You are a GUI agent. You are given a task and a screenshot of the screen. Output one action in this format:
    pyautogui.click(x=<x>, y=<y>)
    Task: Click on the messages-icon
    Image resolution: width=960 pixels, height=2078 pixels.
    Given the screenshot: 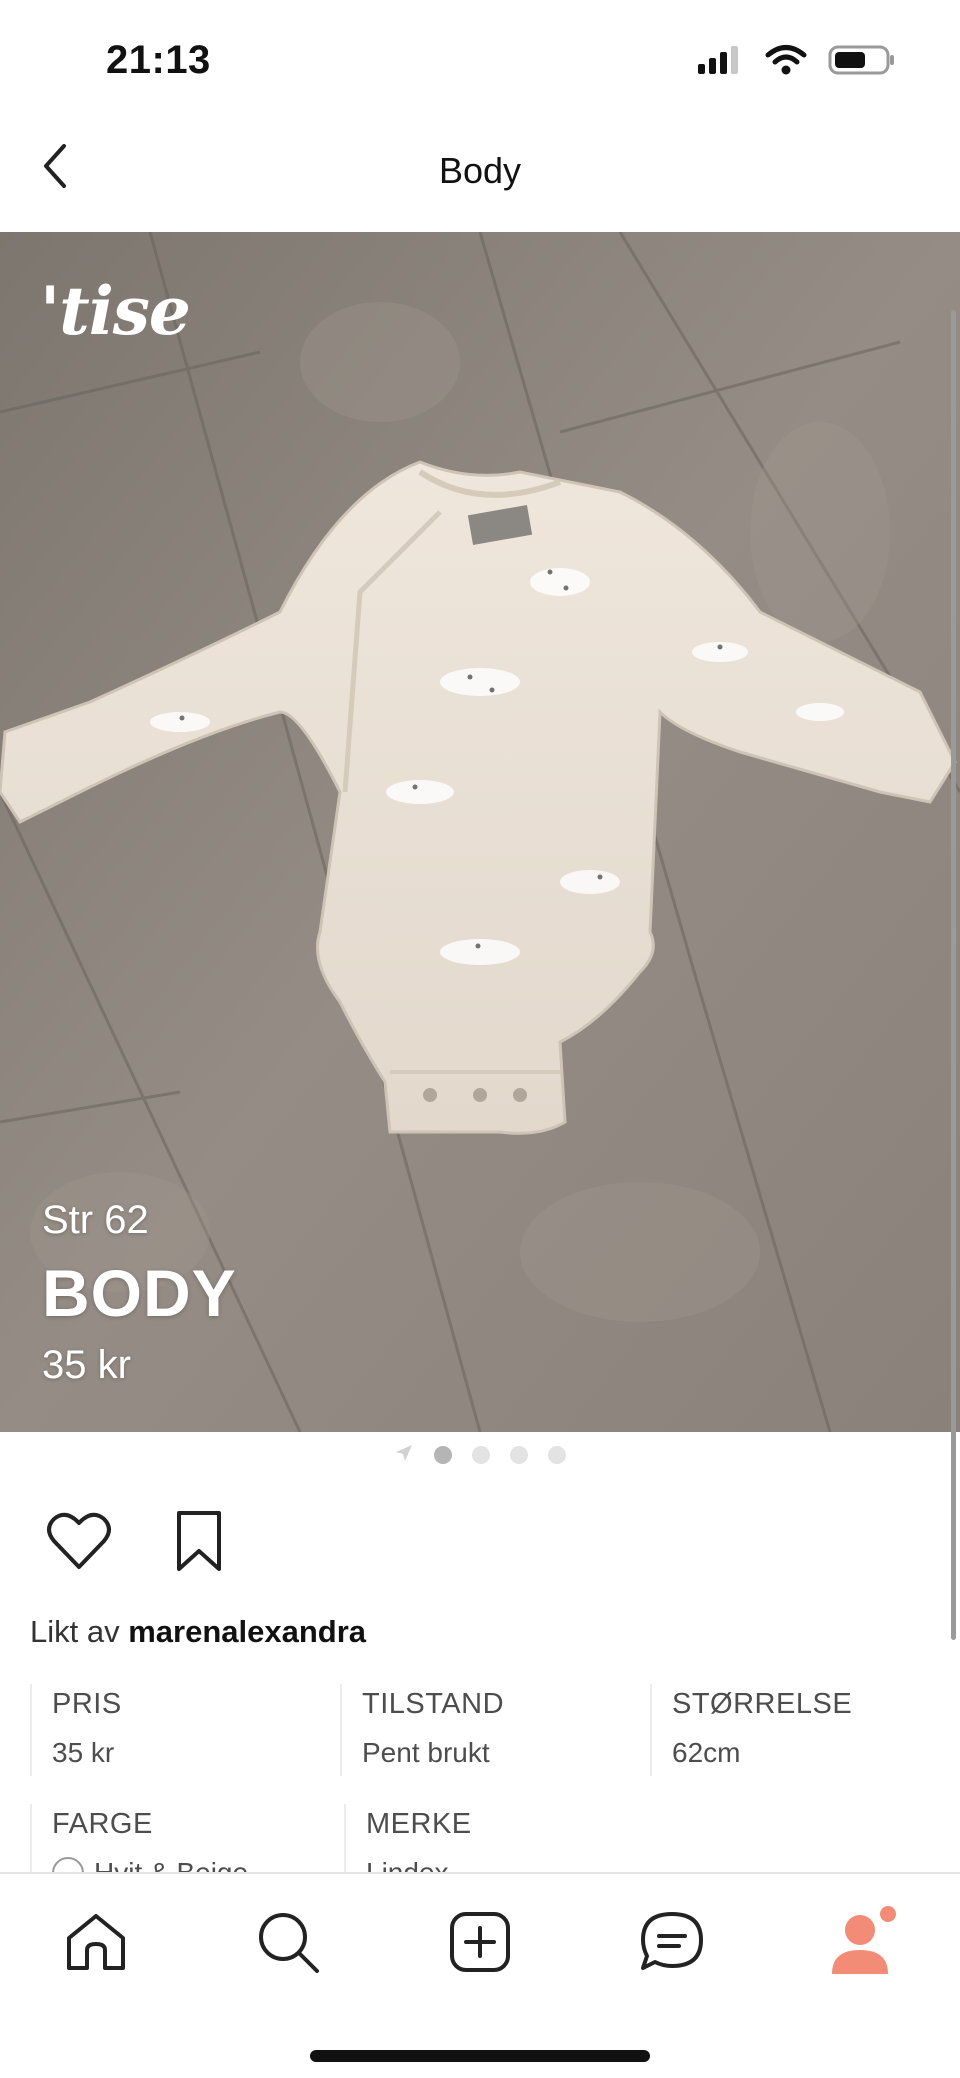 What is the action you would take?
    pyautogui.click(x=672, y=1944)
    